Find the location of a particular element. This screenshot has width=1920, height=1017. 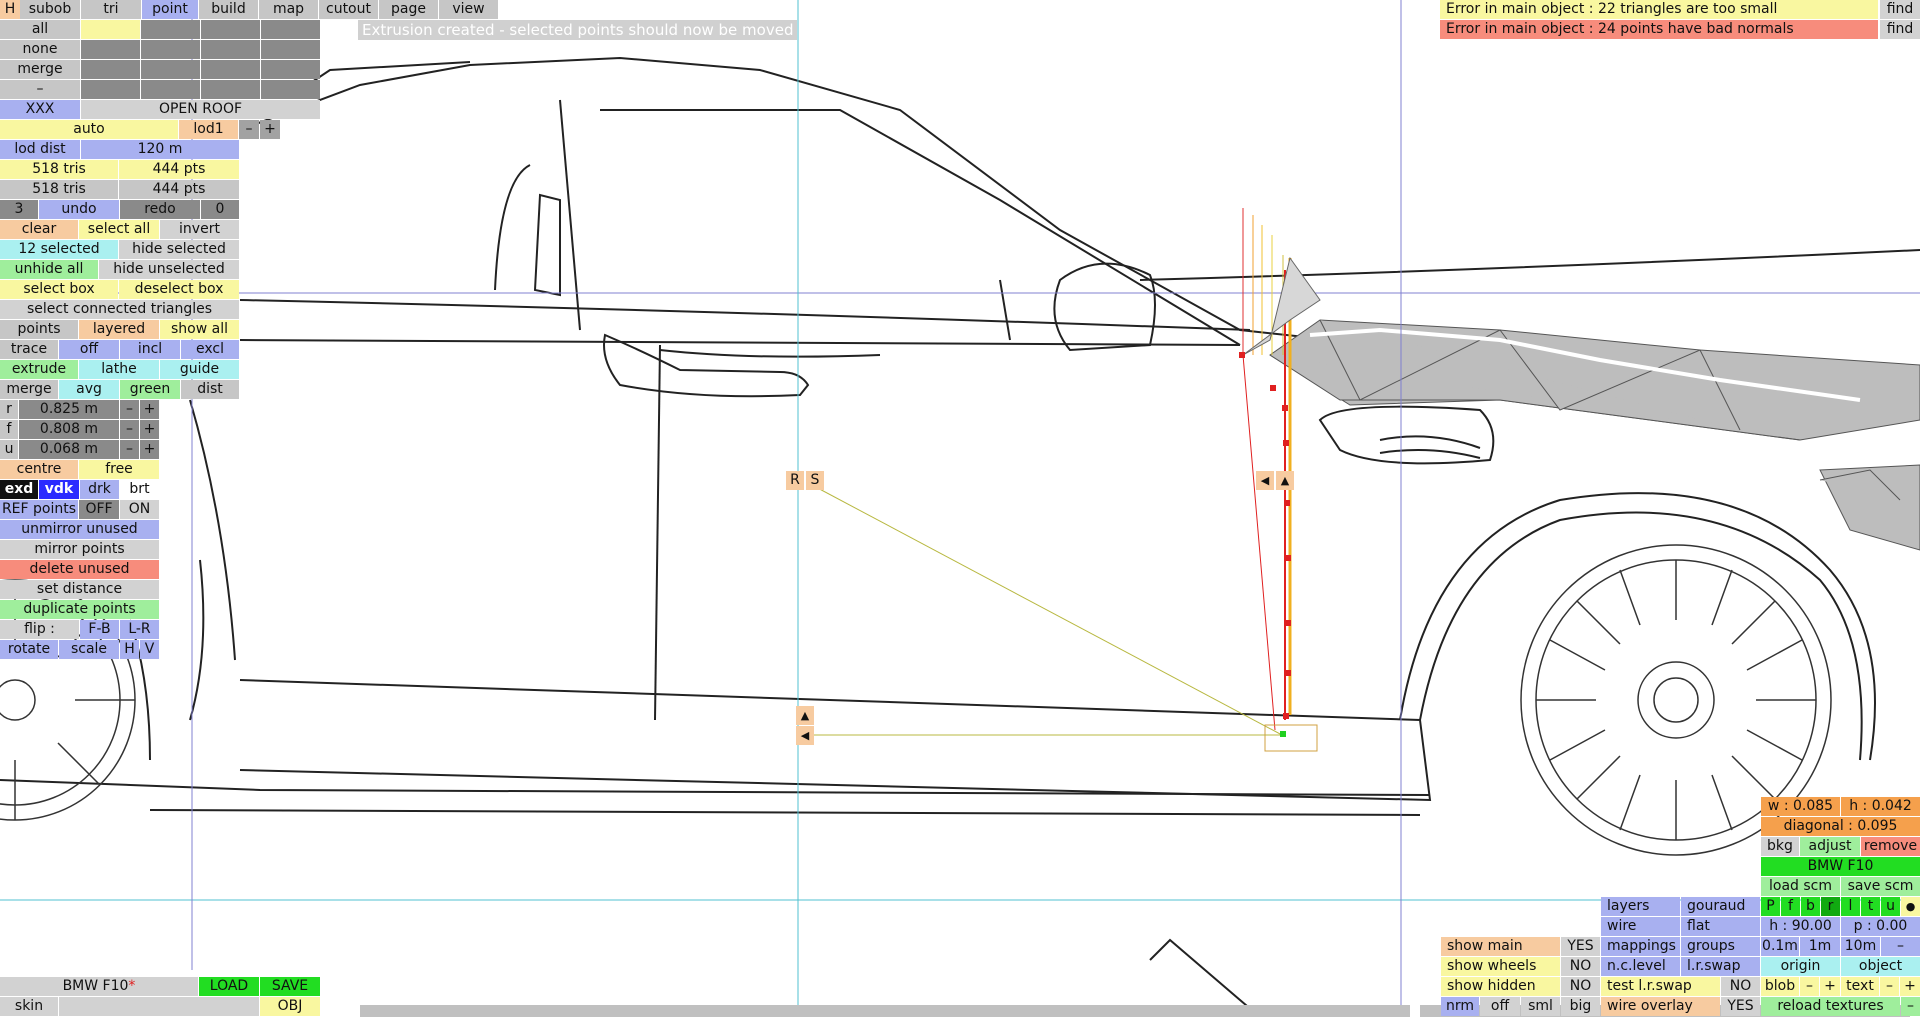

centre-button: centre is located at coordinates (39, 469).